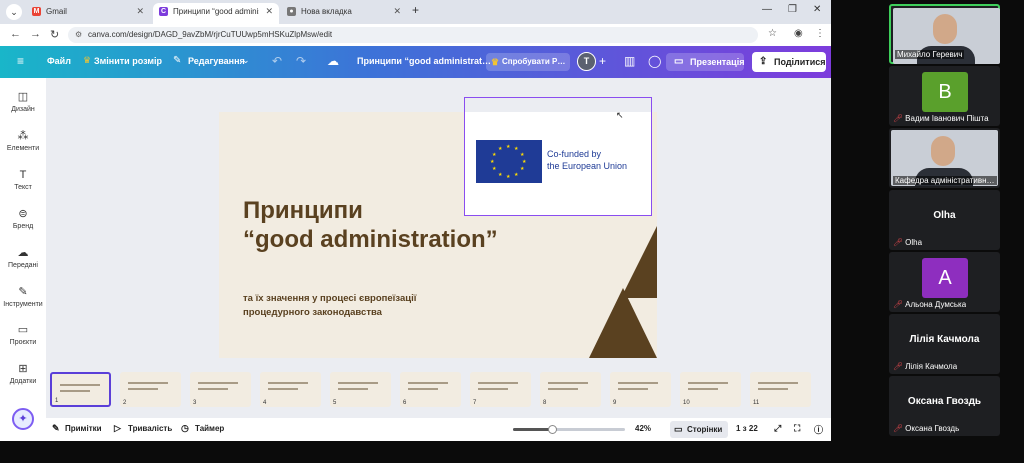 Image resolution: width=1024 pixels, height=463 pixels. I want to click on reload-icon: ↻, so click(54, 34).